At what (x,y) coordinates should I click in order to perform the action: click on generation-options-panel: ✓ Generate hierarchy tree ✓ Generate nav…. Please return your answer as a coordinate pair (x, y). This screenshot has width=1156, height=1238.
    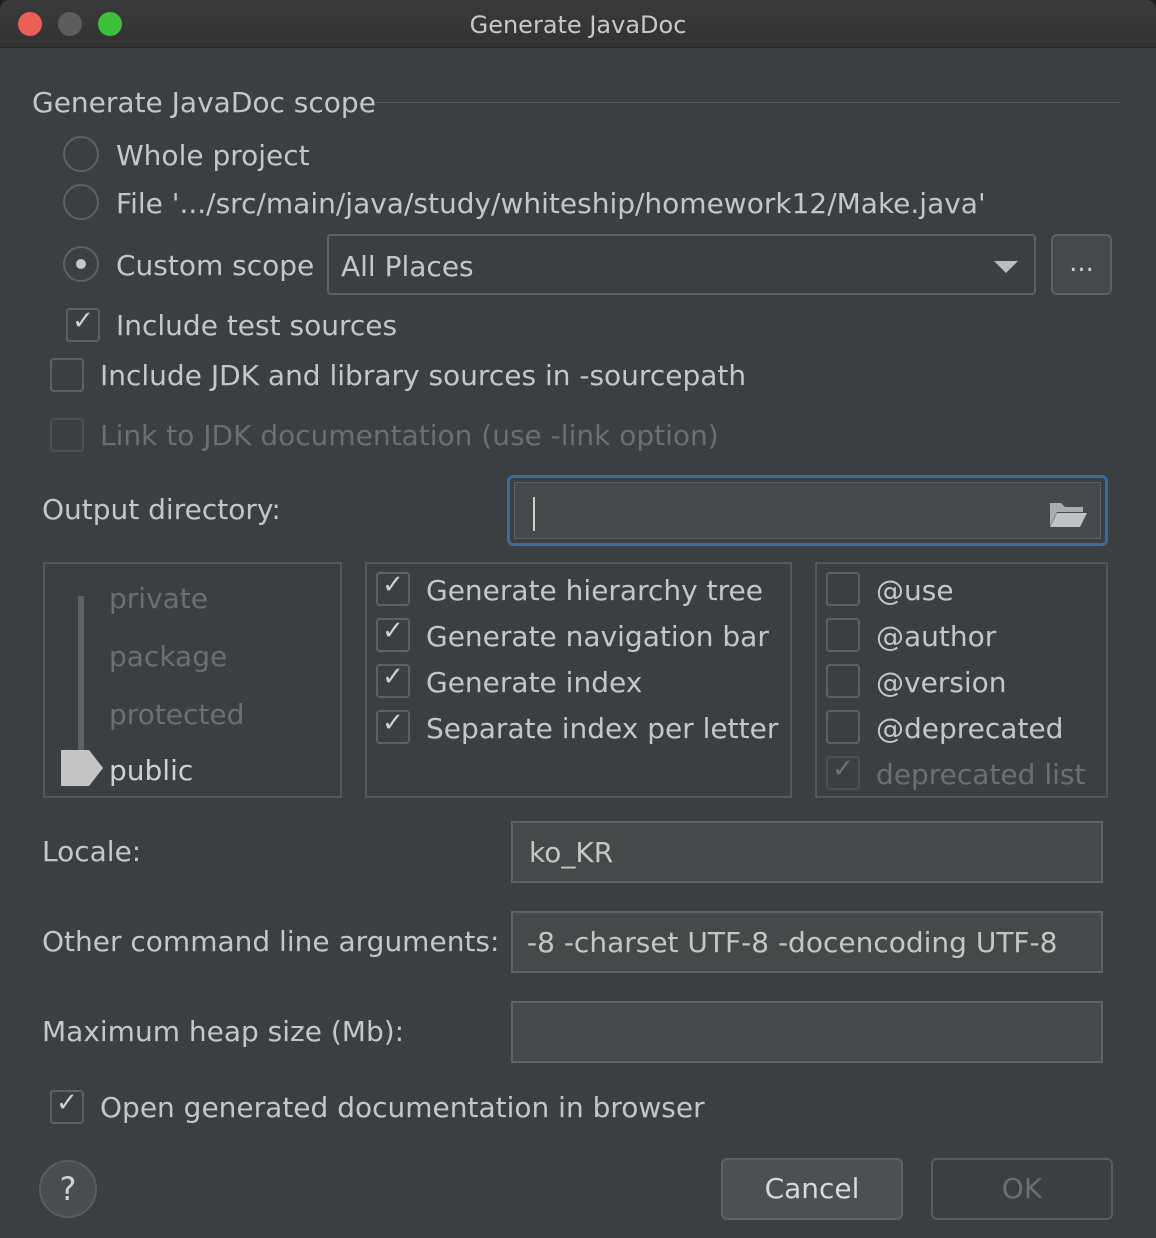
    Looking at the image, I should click on (578, 680).